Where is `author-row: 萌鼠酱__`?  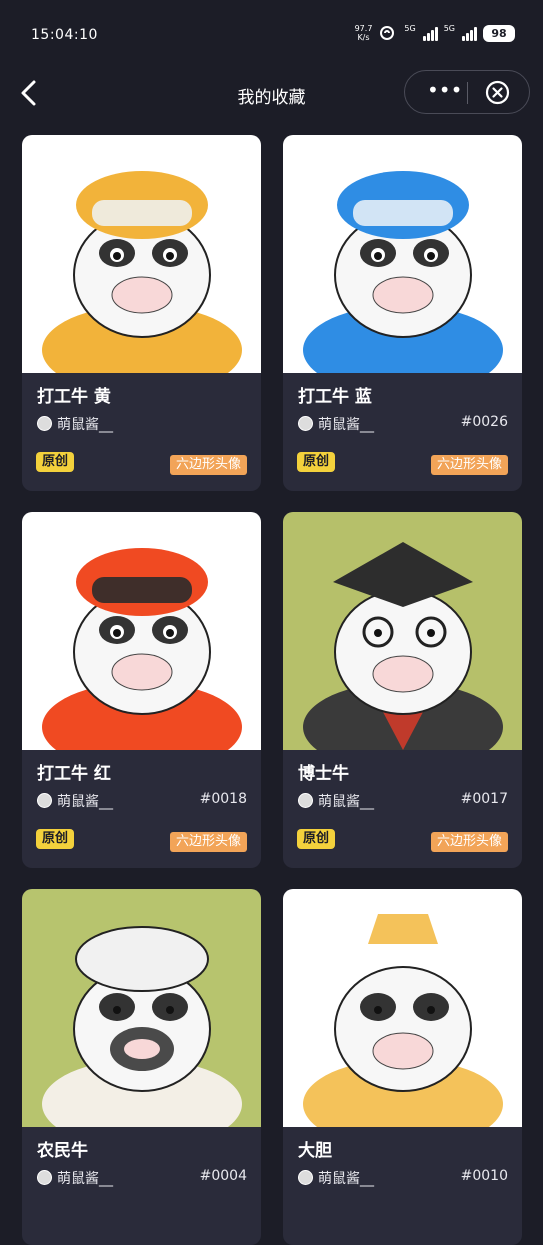
author-row: 萌鼠酱__ is located at coordinates (142, 424).